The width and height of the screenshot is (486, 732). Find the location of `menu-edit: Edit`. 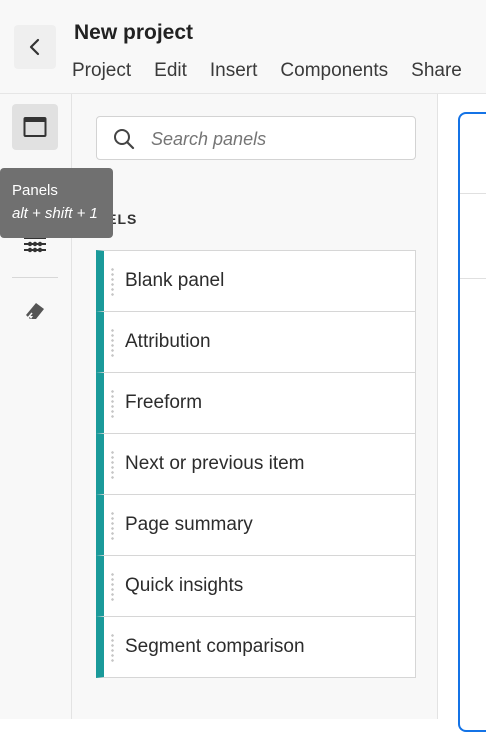

menu-edit: Edit is located at coordinates (170, 71).